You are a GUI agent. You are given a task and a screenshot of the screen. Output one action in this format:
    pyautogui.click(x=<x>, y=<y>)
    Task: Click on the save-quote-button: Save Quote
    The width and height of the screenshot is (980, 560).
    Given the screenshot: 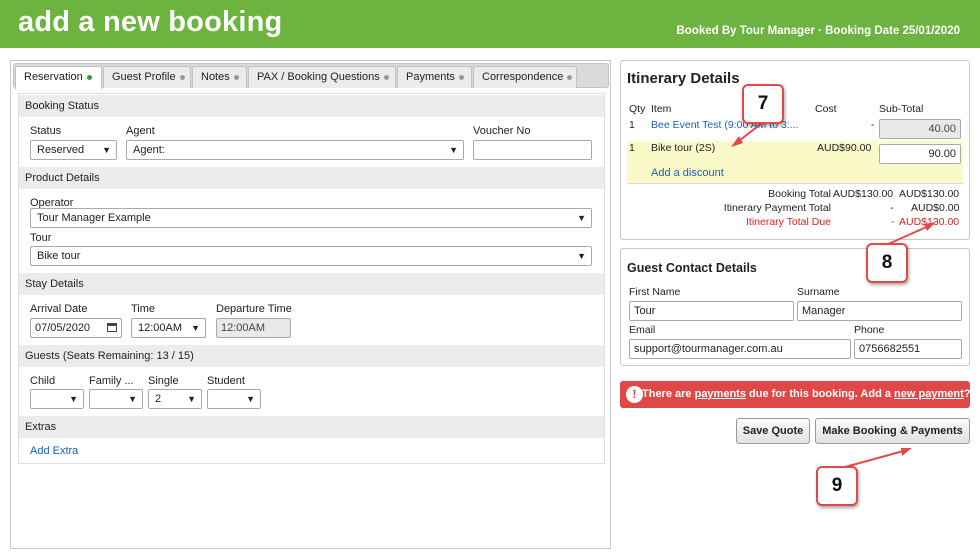 What is the action you would take?
    pyautogui.click(x=773, y=431)
    